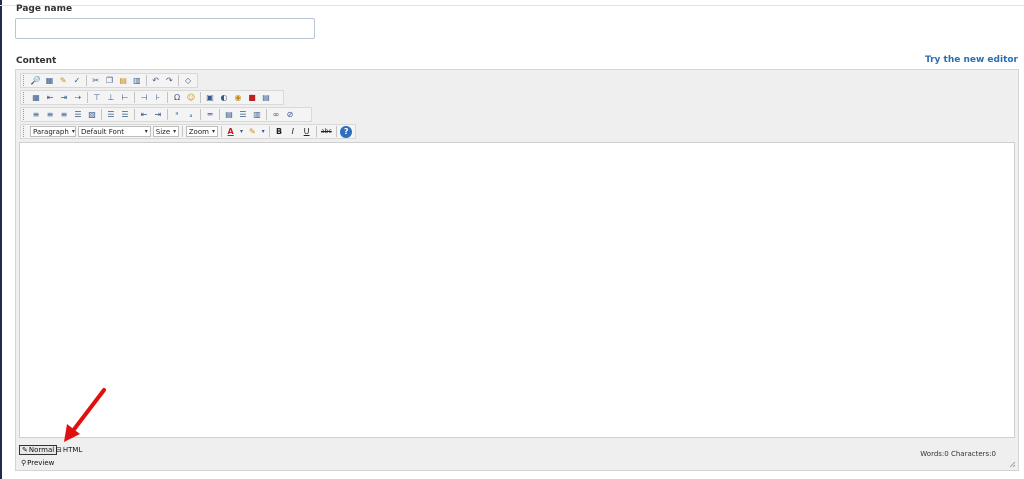  Describe the element at coordinates (111, 98) in the screenshot. I see `insert-row-below-icon: ⊥` at that location.